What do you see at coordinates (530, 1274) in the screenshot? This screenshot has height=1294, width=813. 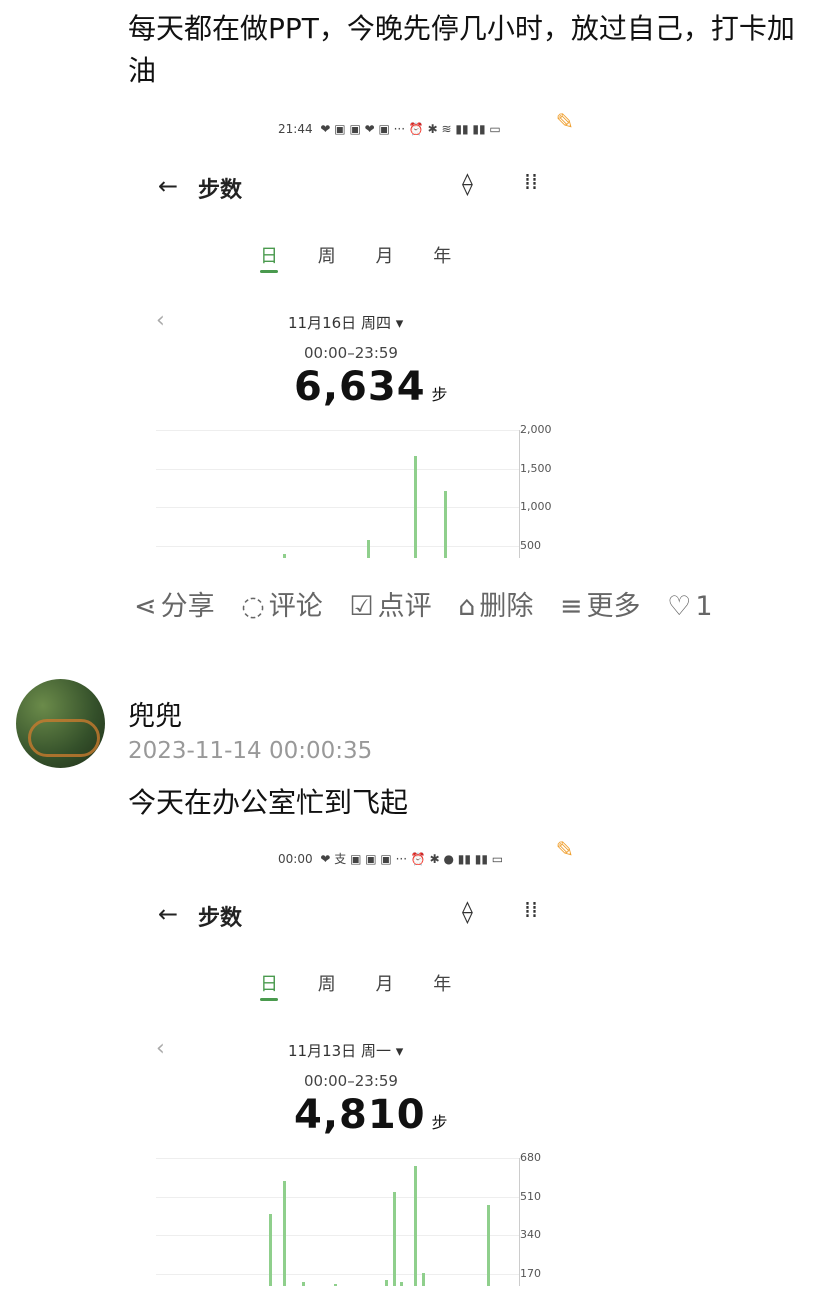 I see `y-tick-label: 170` at bounding box center [530, 1274].